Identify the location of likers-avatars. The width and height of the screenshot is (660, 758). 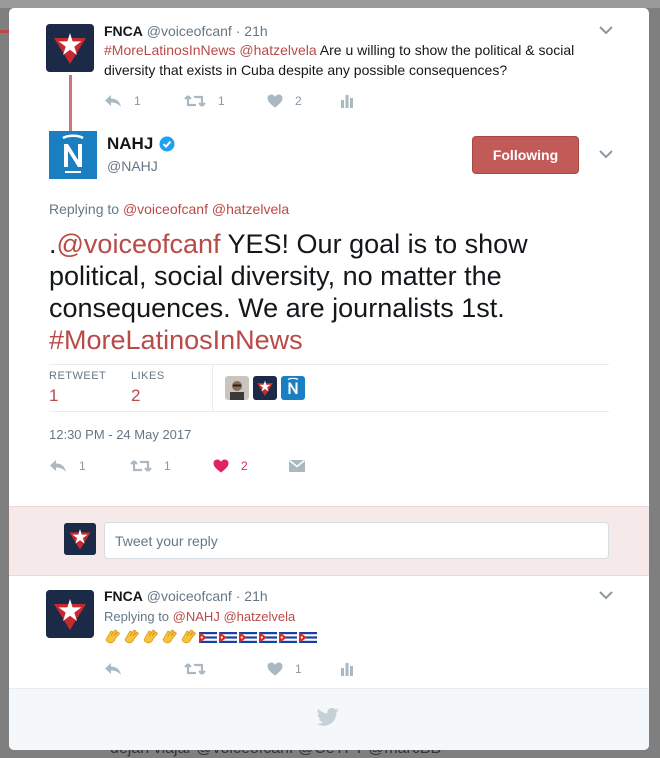
(265, 388).